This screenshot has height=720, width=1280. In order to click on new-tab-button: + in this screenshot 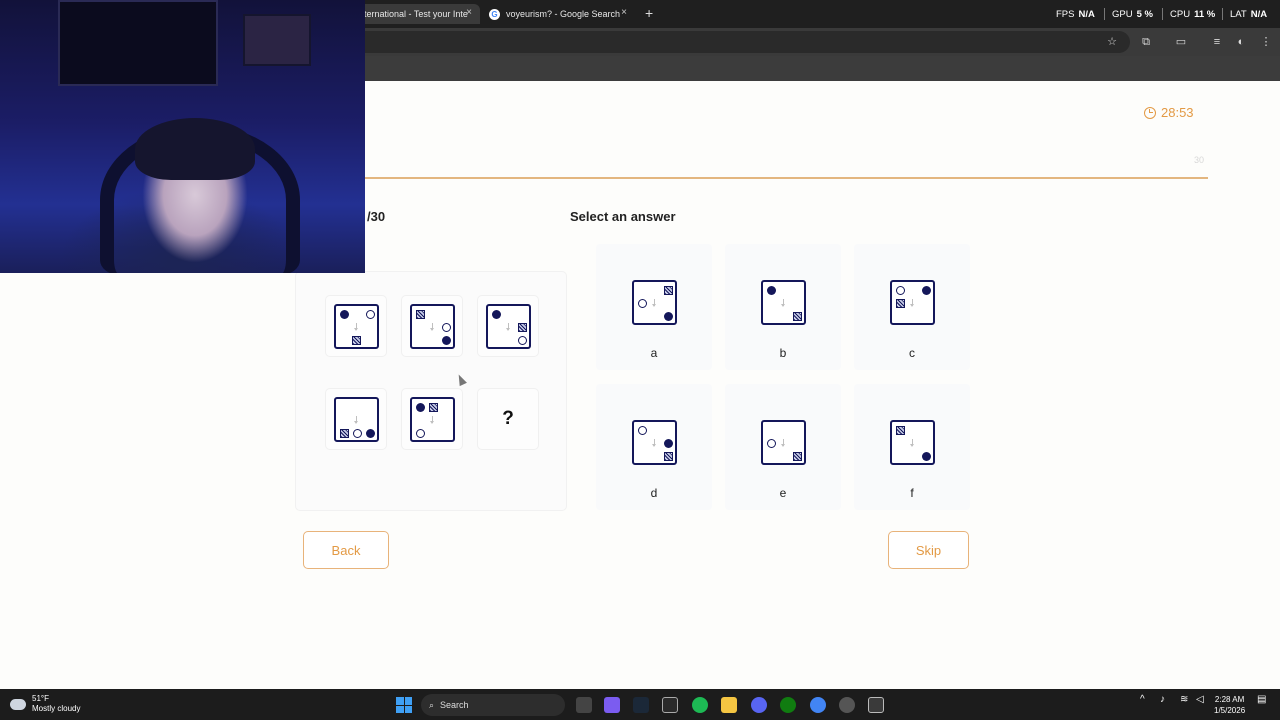, I will do `click(649, 13)`.